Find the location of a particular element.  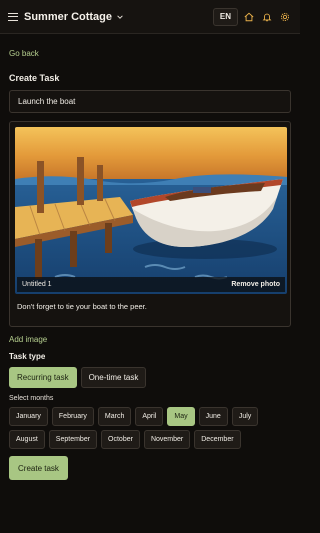

language-button: EN is located at coordinates (225, 16).